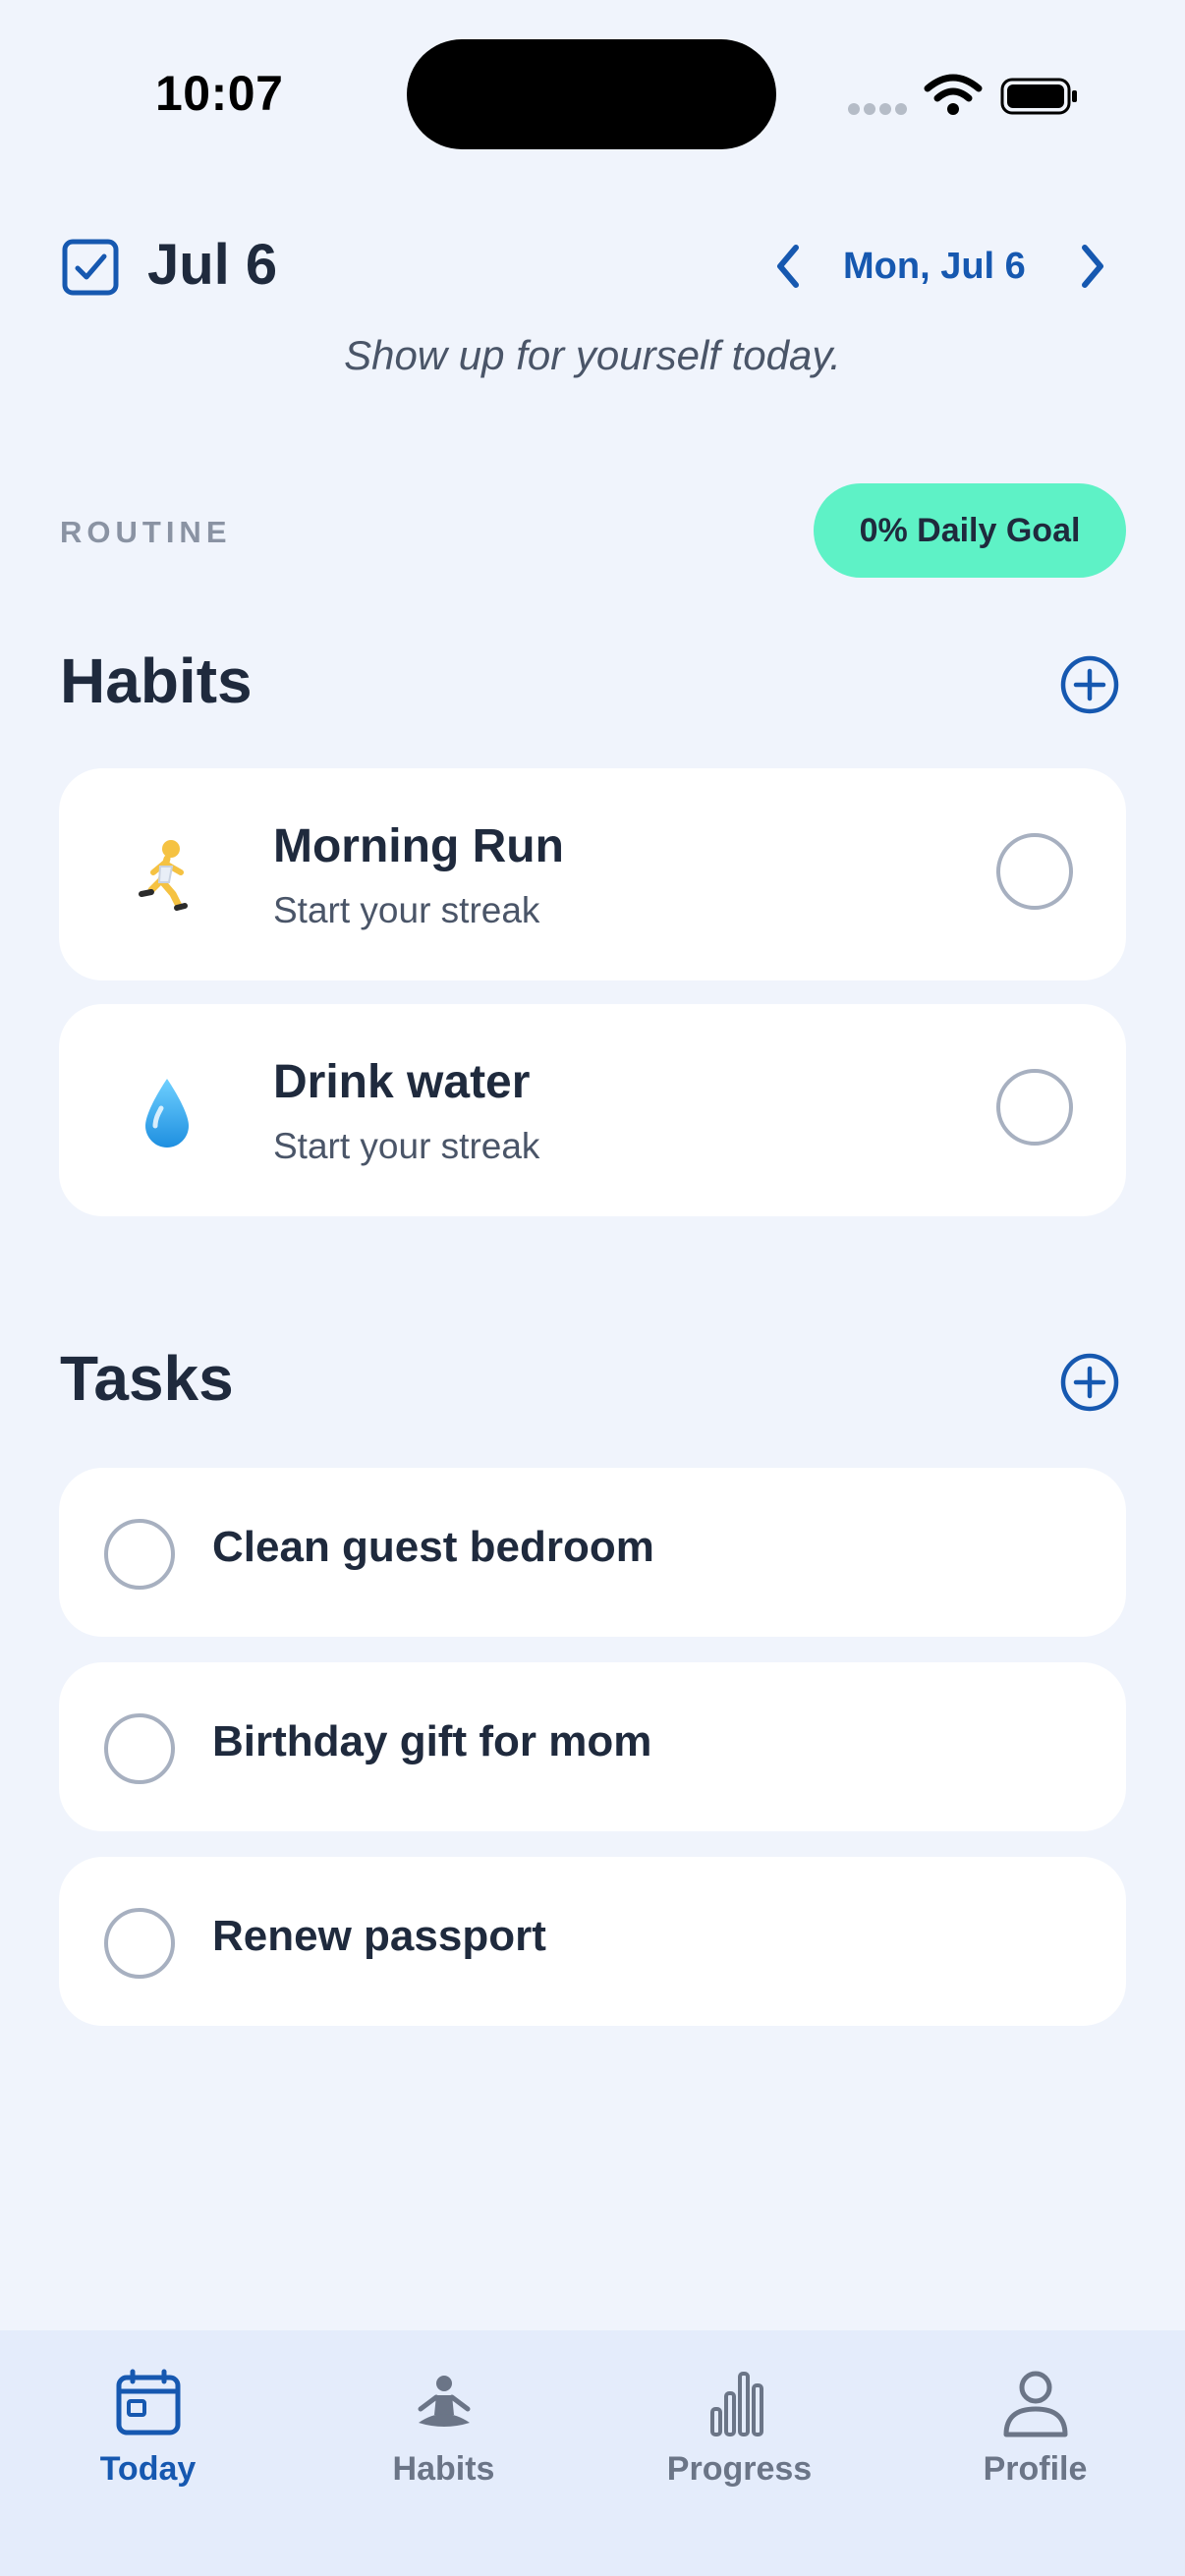  What do you see at coordinates (418, 846) in the screenshot?
I see `habit-name: Morning Run` at bounding box center [418, 846].